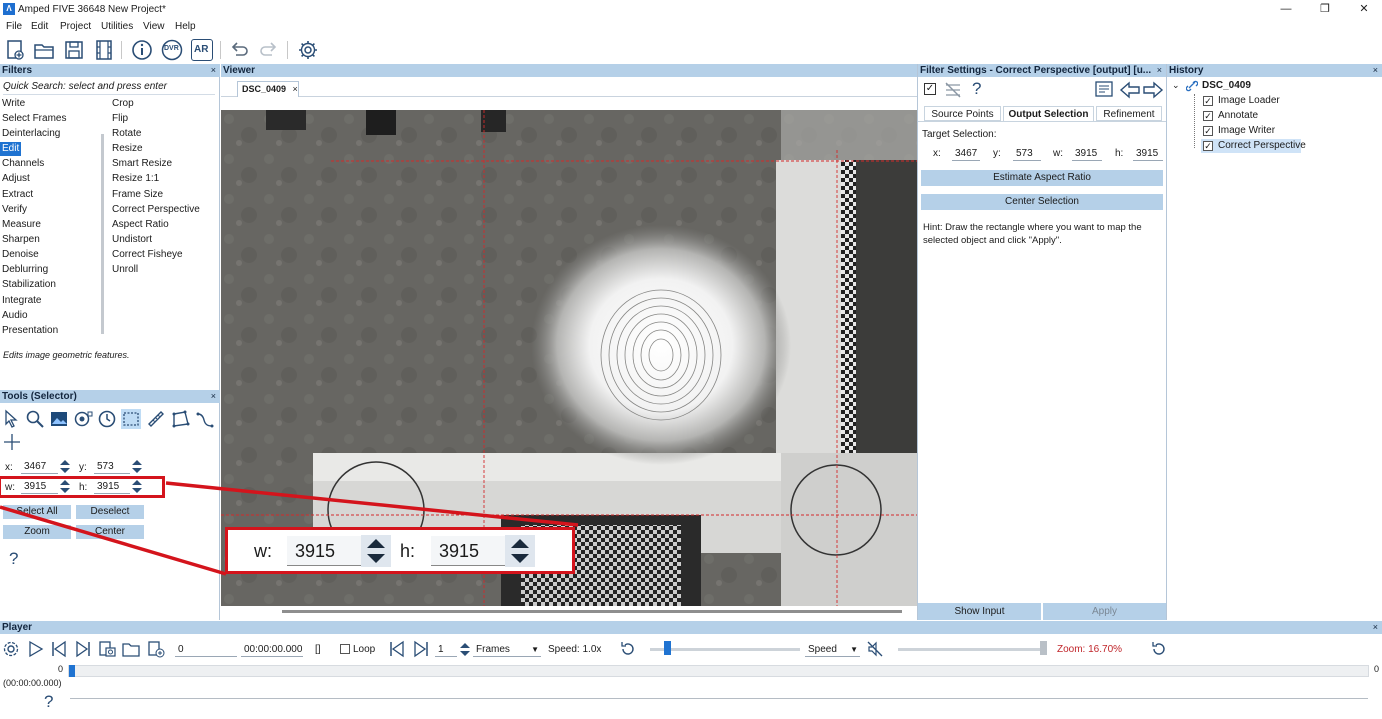  What do you see at coordinates (172, 50) in the screenshot?
I see `dvr-icon: DVR` at bounding box center [172, 50].